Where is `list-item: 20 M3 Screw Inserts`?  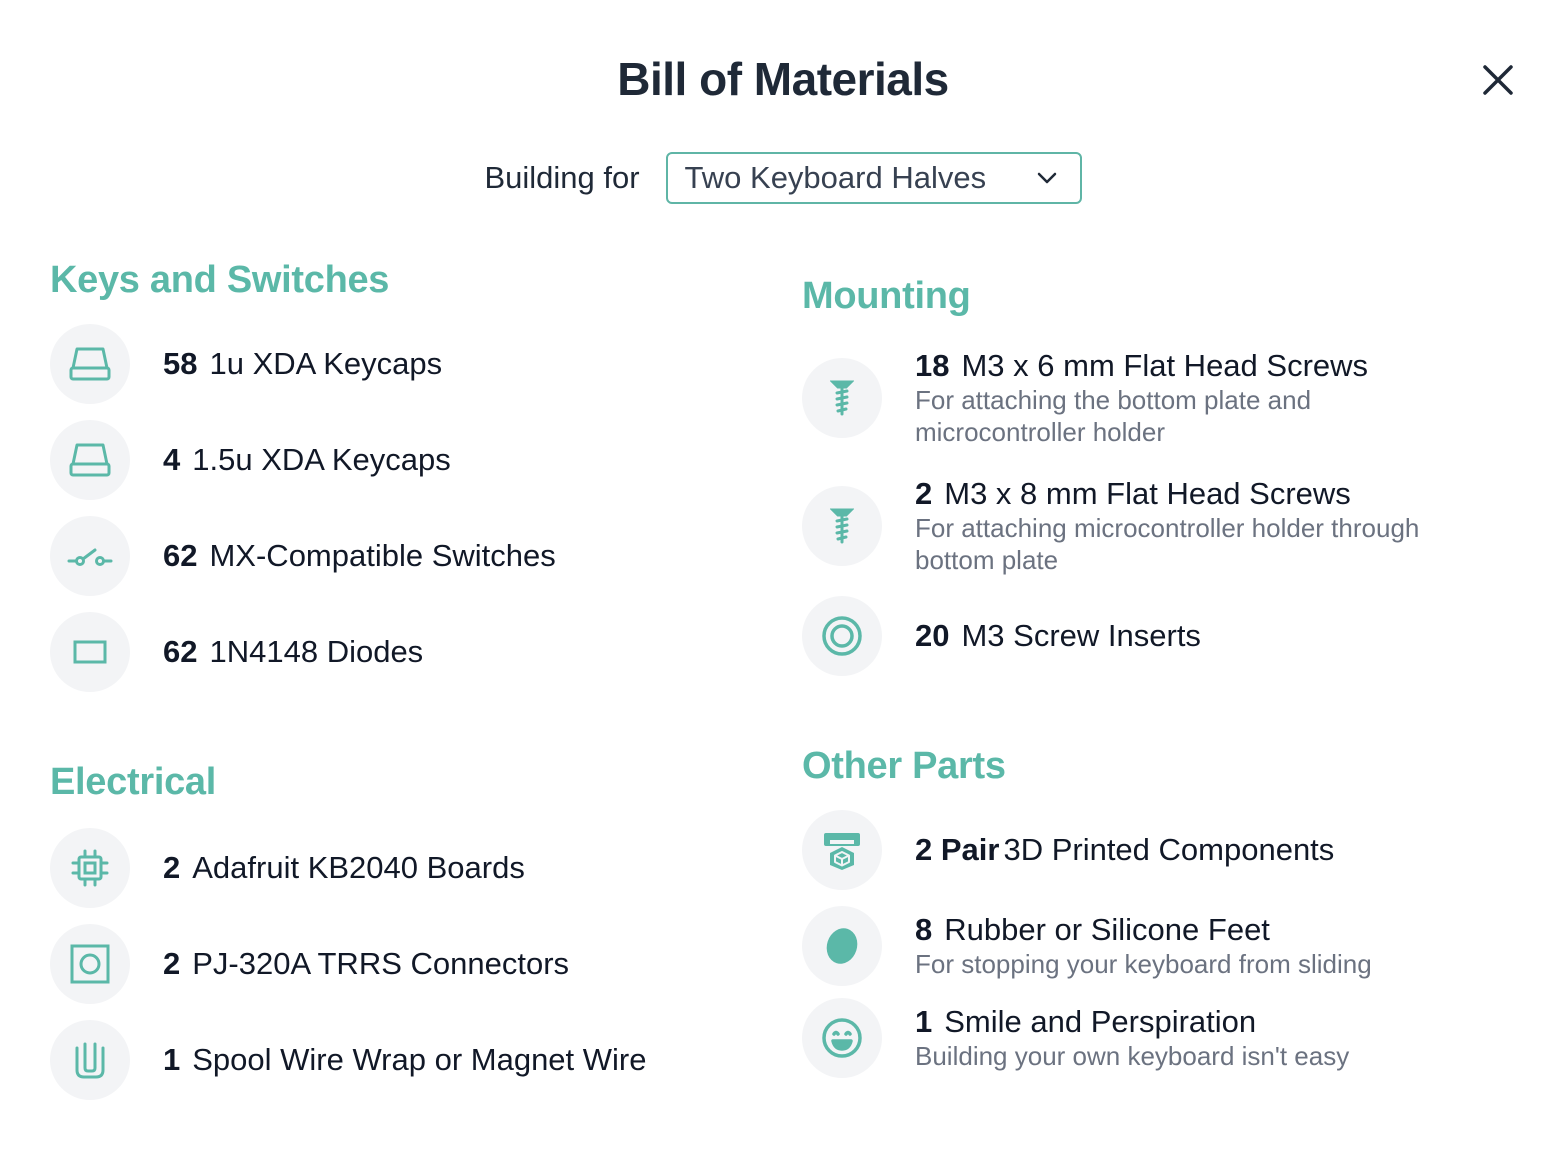 list-item: 20 M3 Screw Inserts is located at coordinates (1162, 636).